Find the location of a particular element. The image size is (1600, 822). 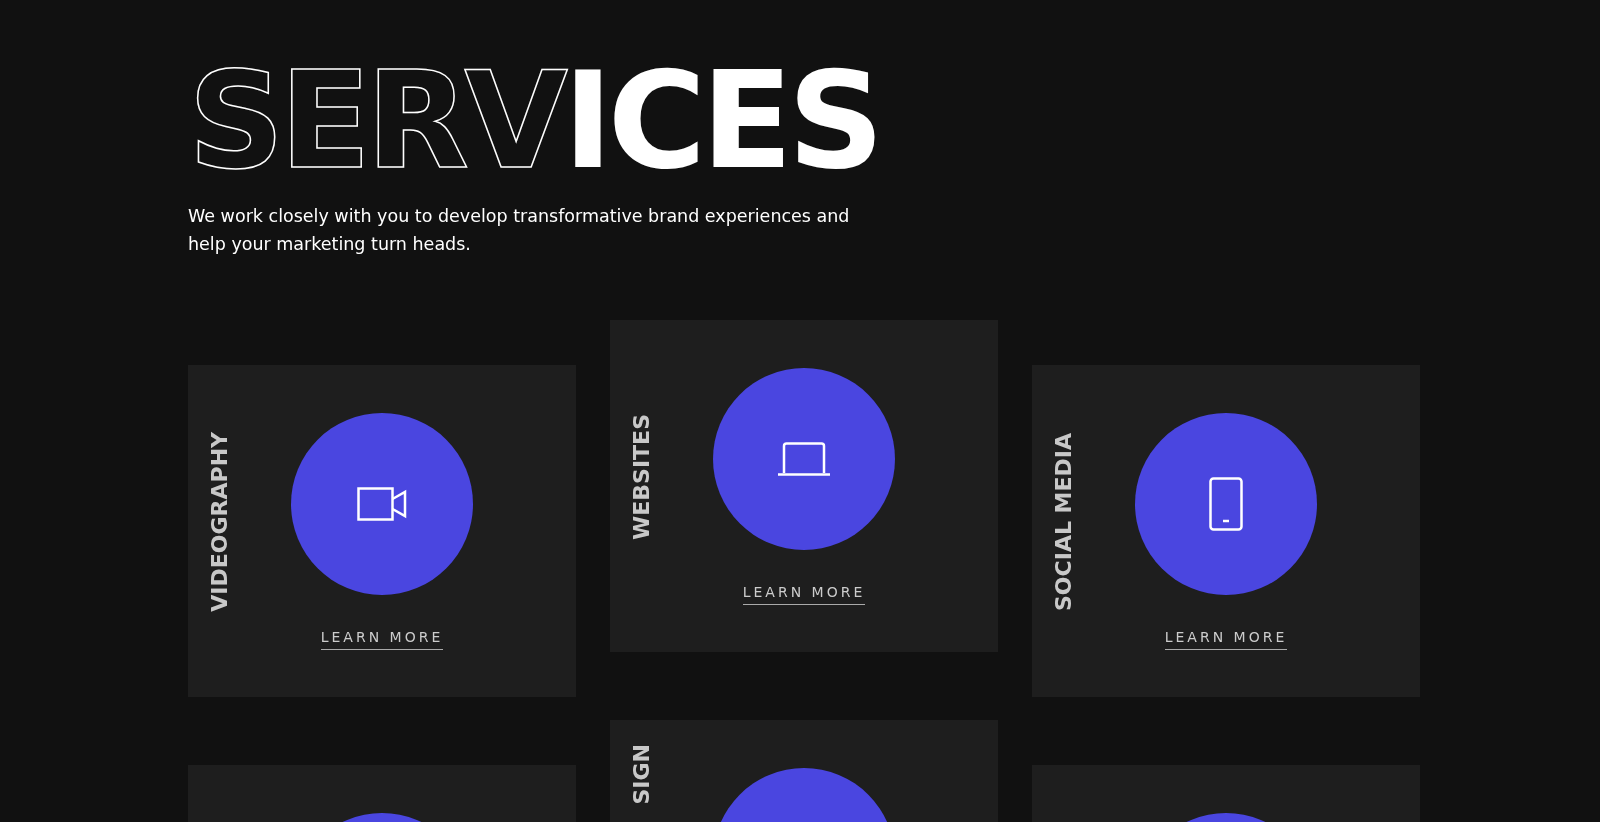

services-heading: SERVICES is located at coordinates (534, 115).